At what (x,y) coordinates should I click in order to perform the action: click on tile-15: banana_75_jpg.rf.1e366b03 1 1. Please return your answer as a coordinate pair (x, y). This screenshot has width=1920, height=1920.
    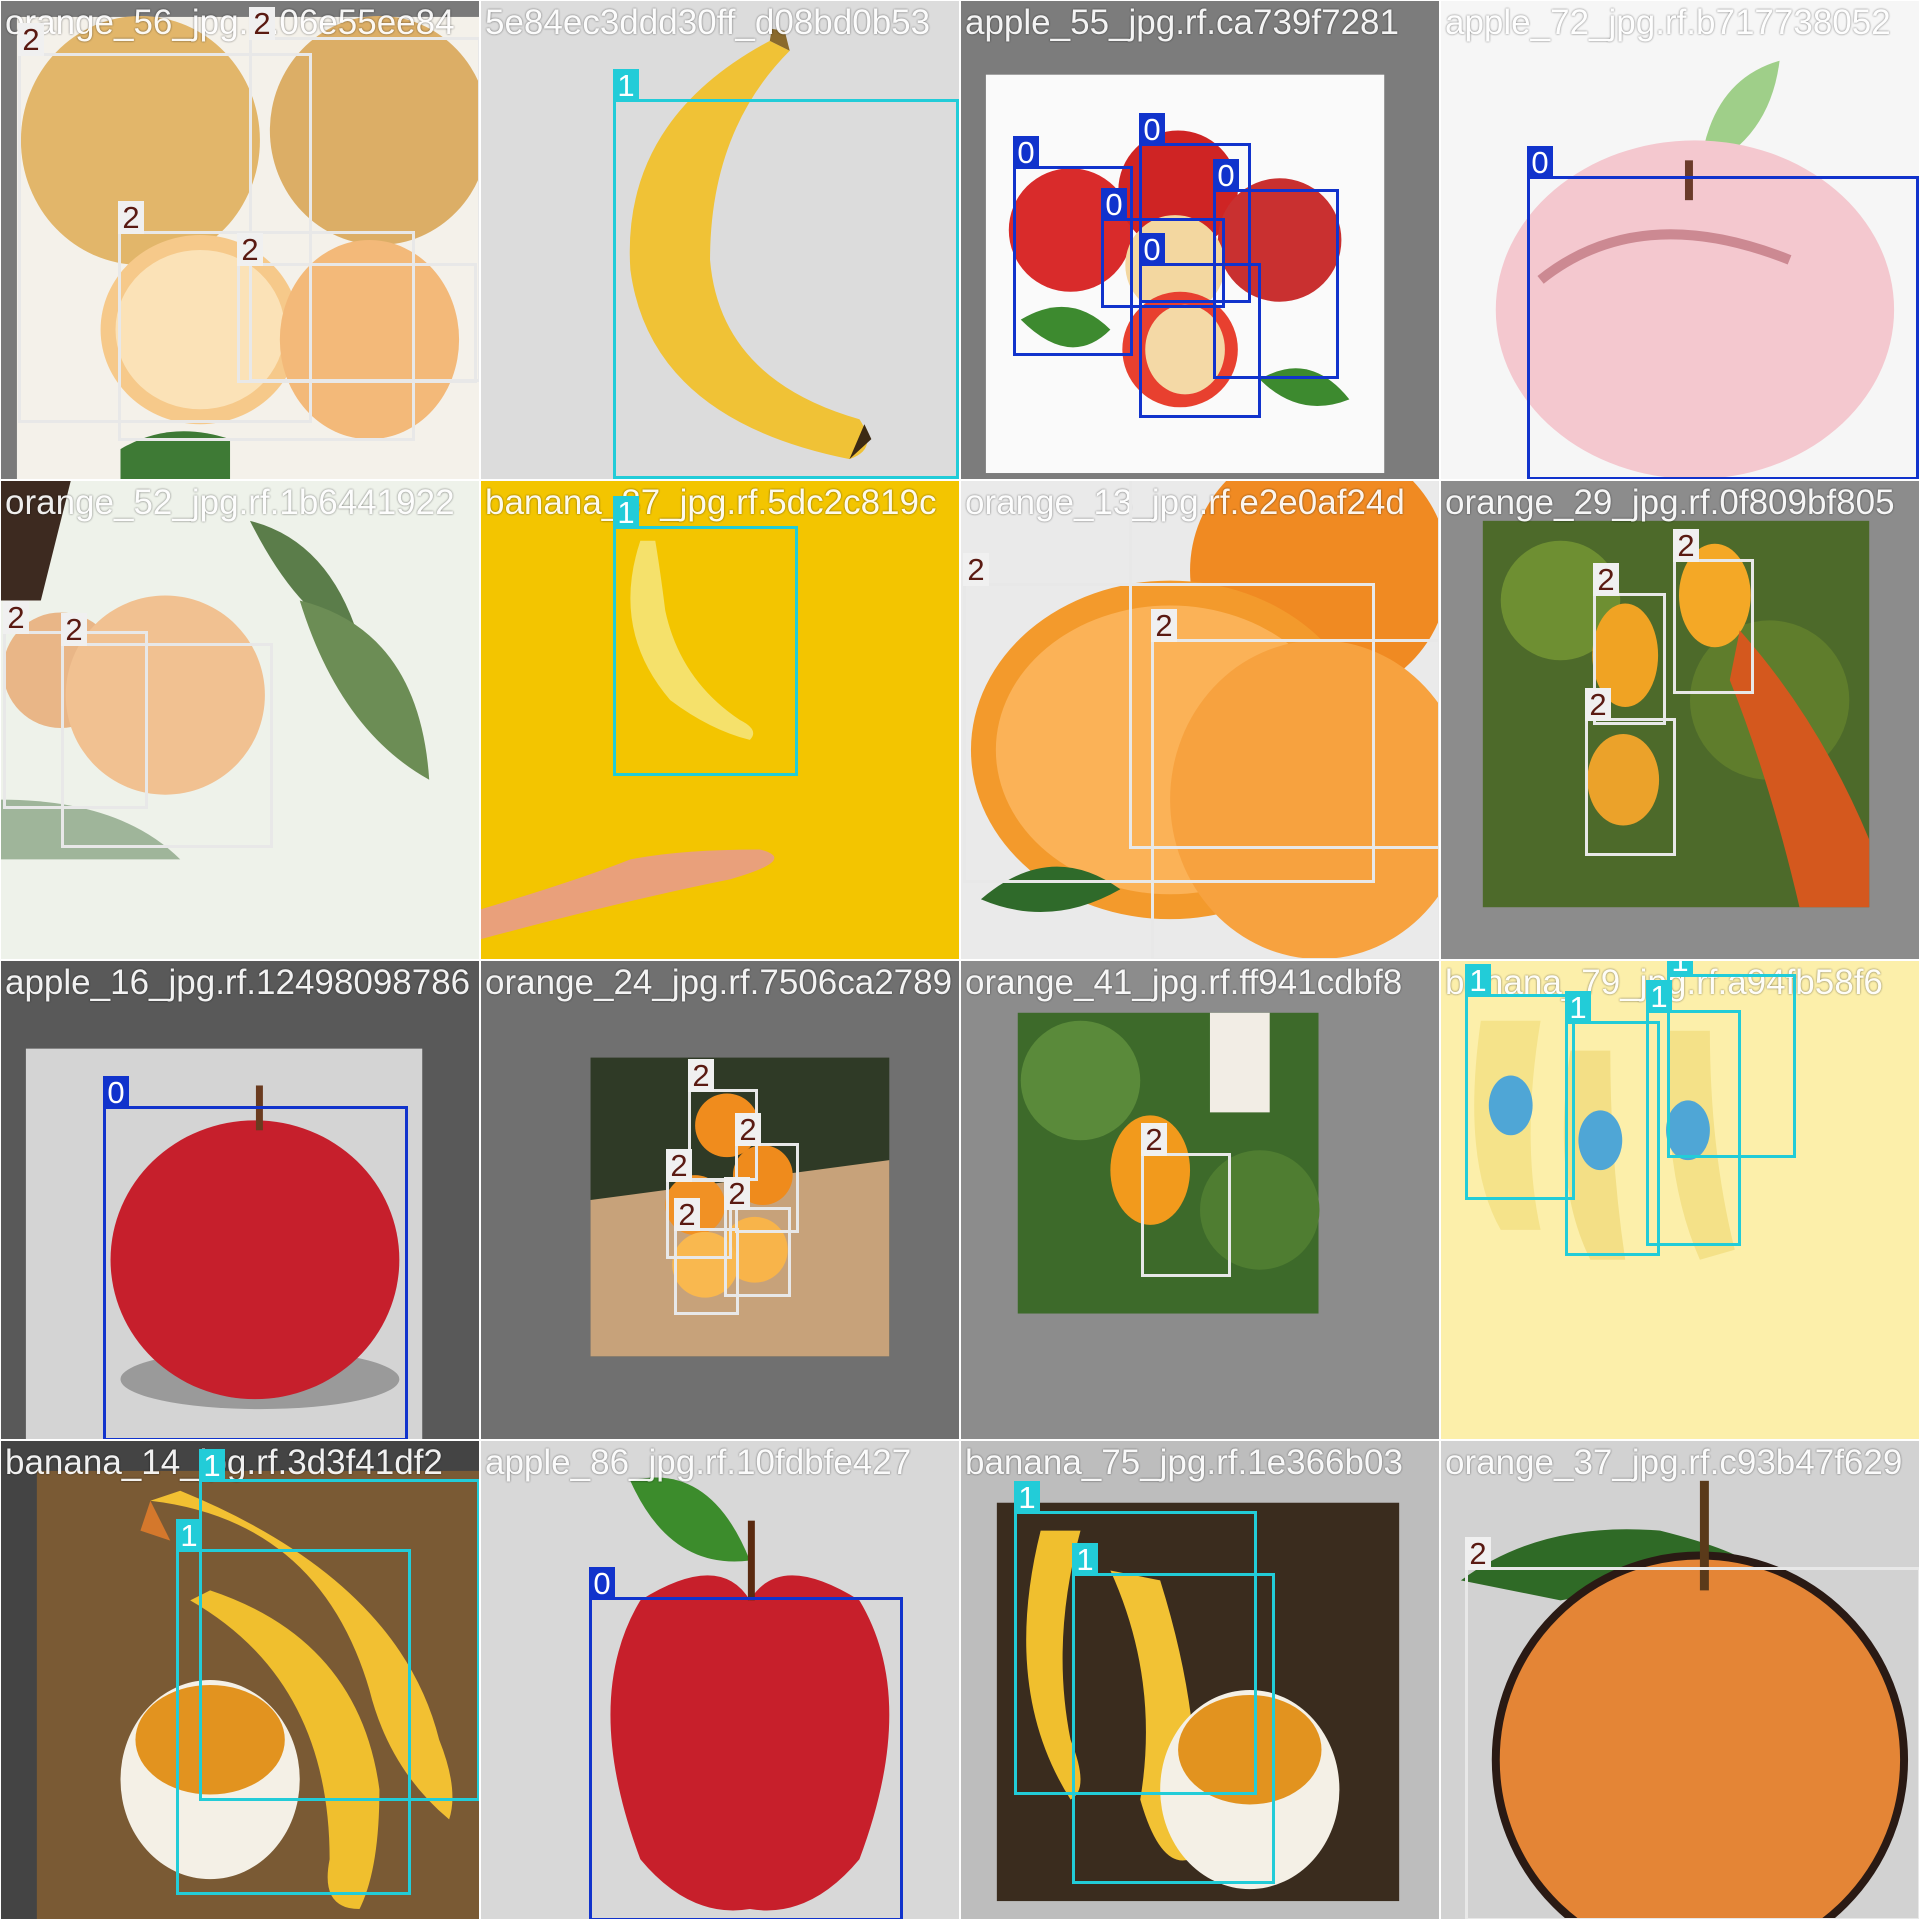
    Looking at the image, I should click on (1200, 1680).